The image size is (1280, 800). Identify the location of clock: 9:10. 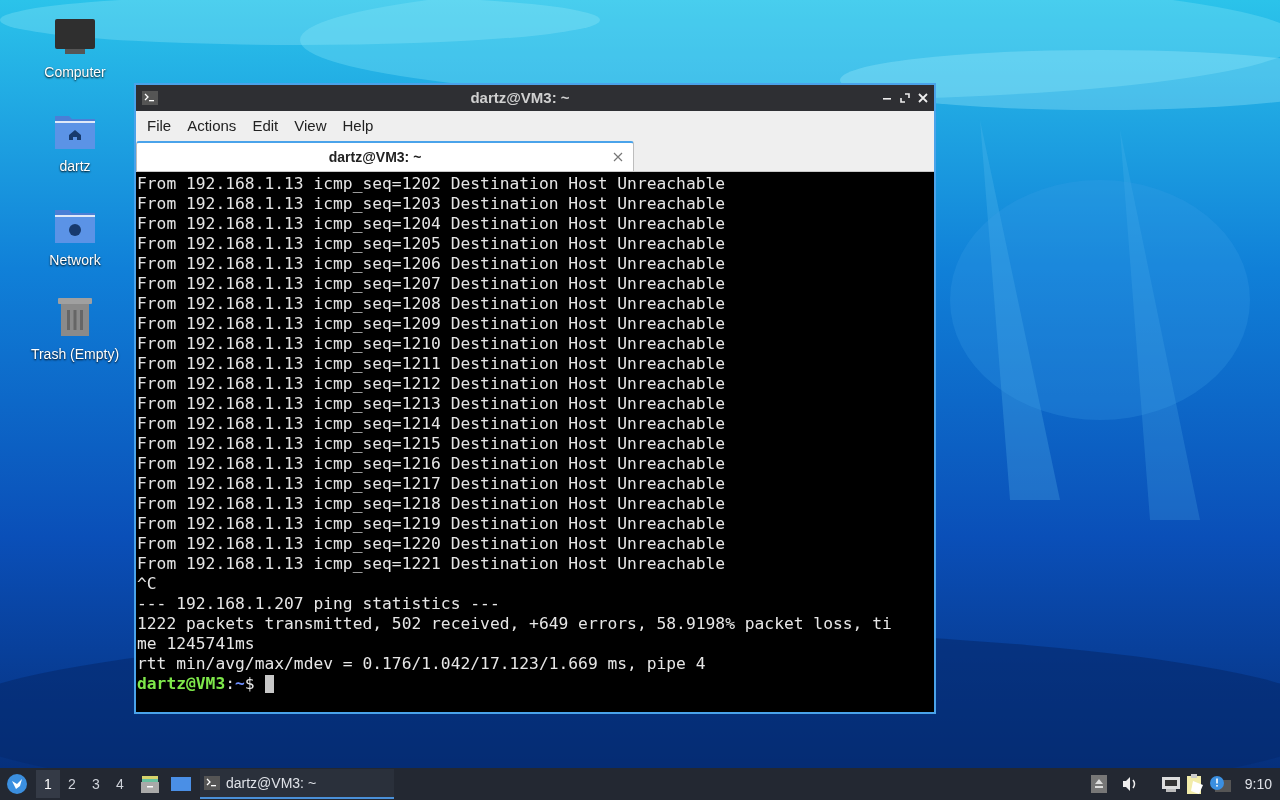
(1258, 784).